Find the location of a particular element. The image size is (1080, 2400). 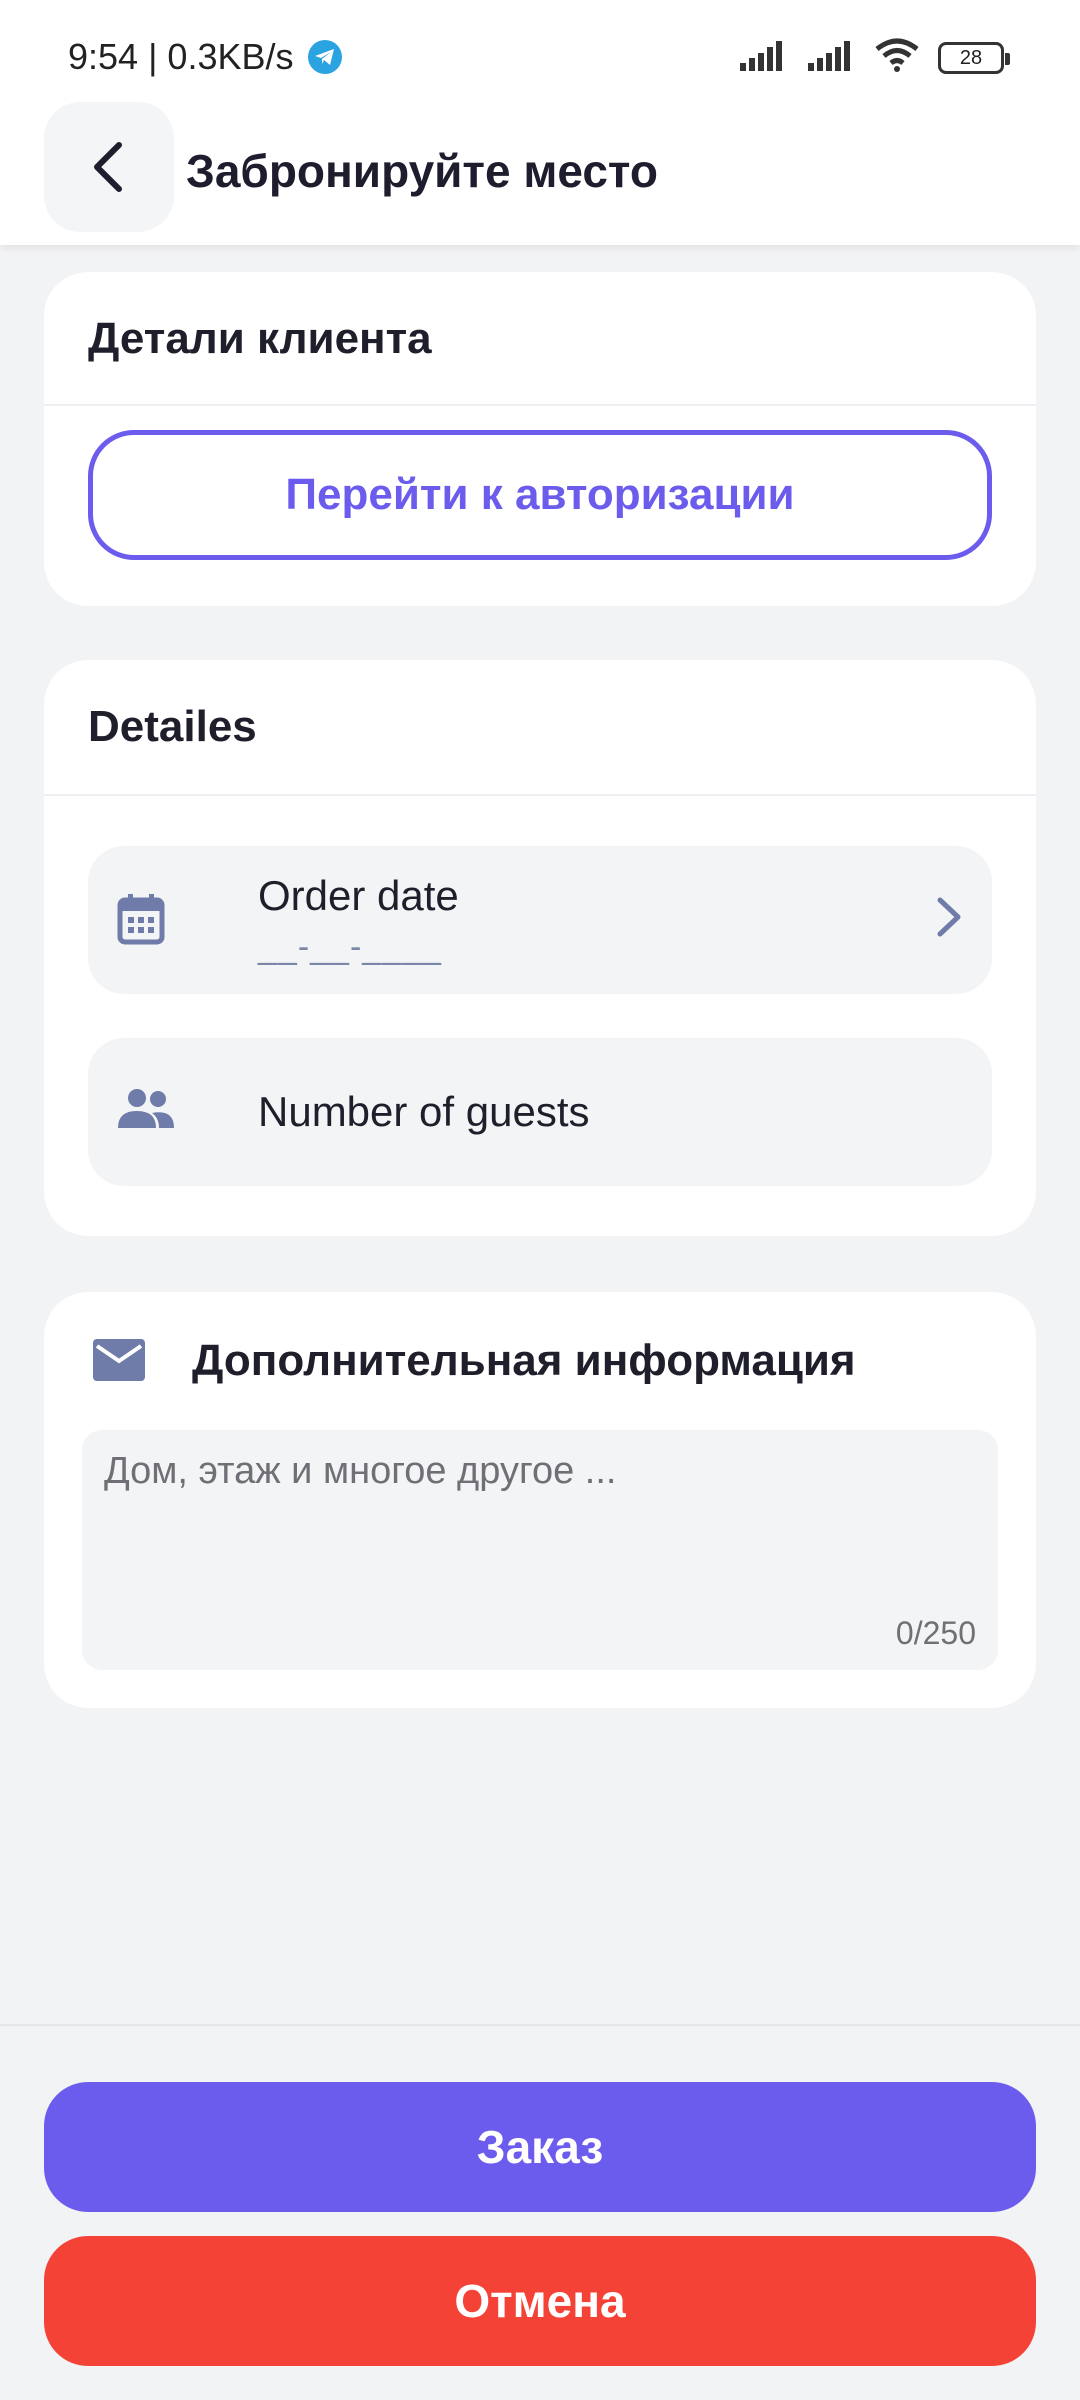

signal-icon is located at coordinates (763, 57).